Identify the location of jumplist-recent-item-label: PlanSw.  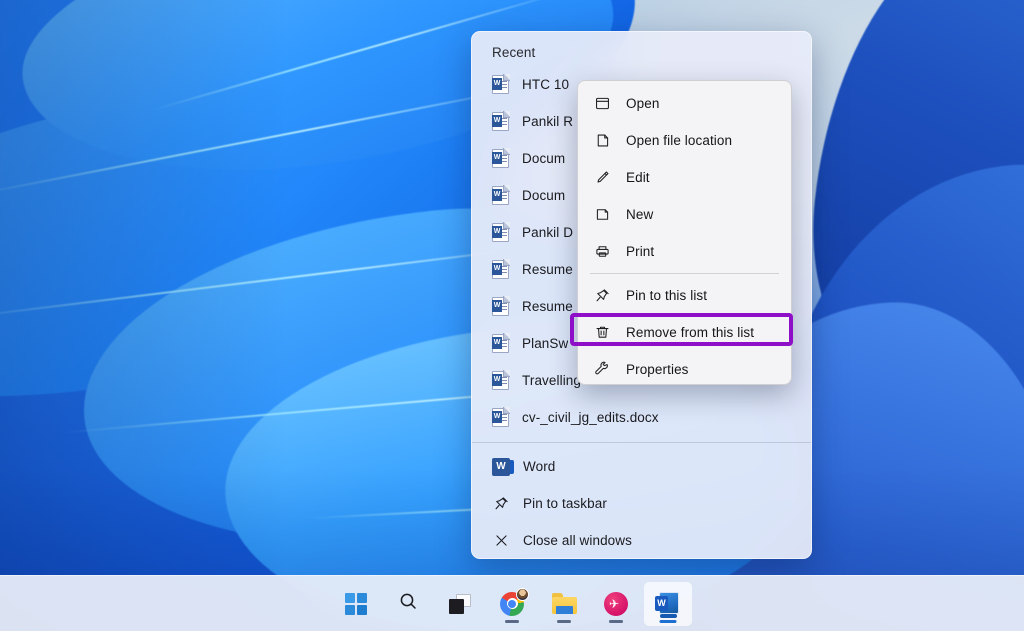
(545, 343).